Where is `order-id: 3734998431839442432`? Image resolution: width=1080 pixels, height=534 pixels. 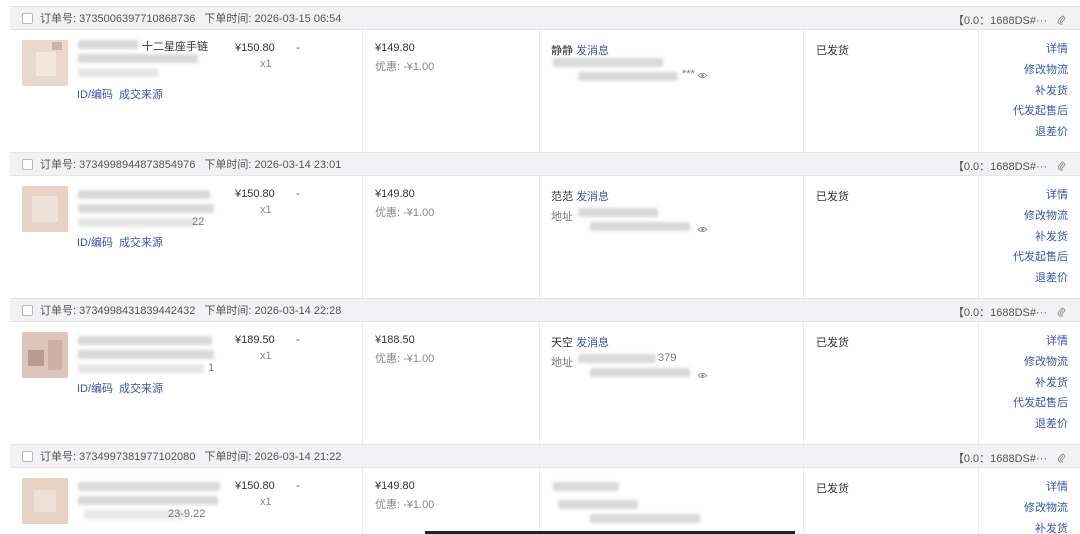
order-id: 3734998431839442432 is located at coordinates (137, 311).